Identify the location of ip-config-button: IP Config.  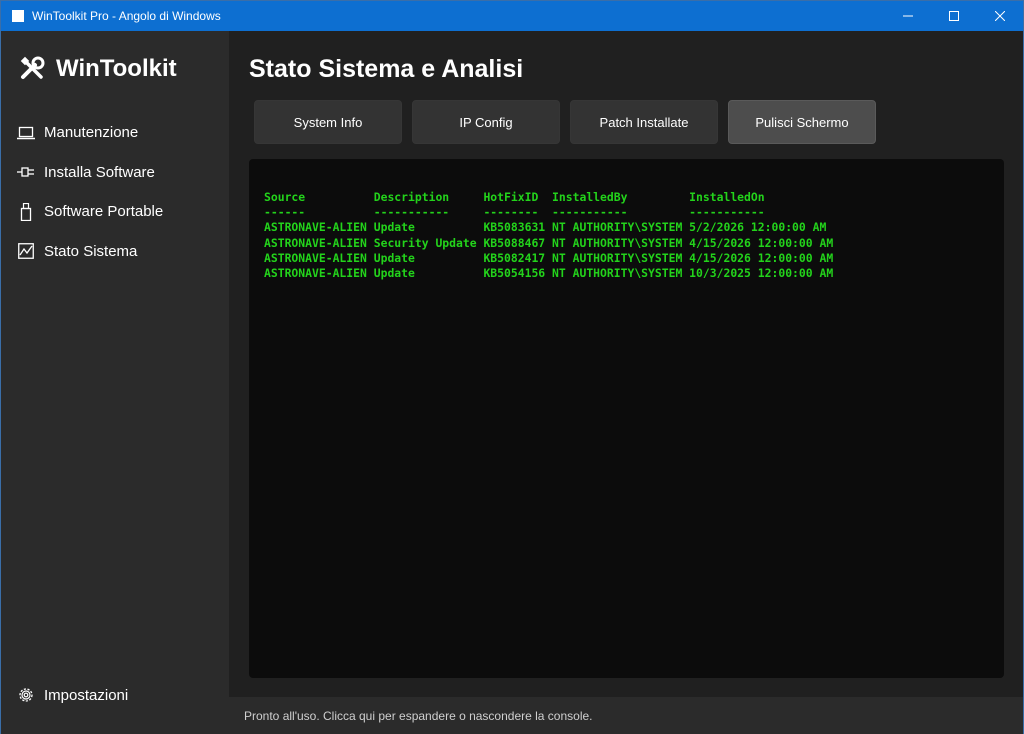
(486, 122).